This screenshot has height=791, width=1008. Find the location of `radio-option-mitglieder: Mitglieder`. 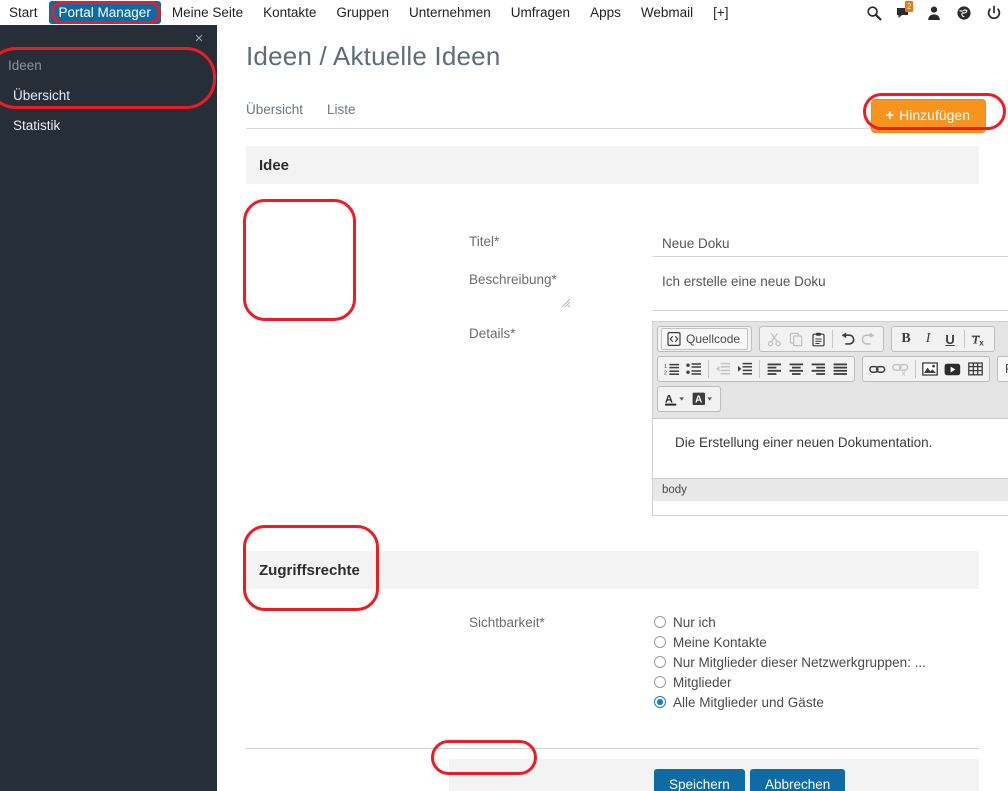

radio-option-mitglieder: Mitglieder is located at coordinates (831, 682).